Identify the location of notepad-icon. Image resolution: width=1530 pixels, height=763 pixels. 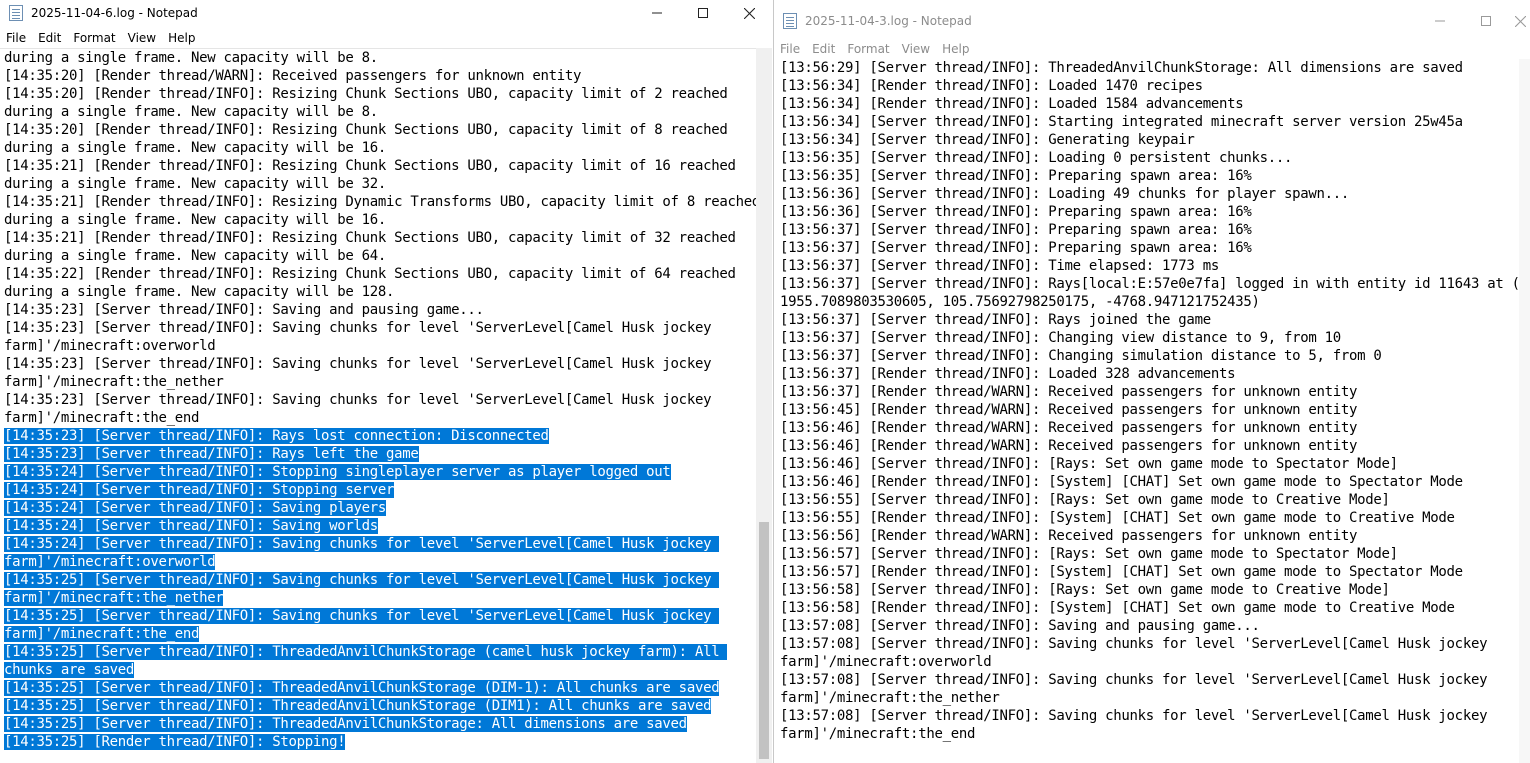
(790, 21).